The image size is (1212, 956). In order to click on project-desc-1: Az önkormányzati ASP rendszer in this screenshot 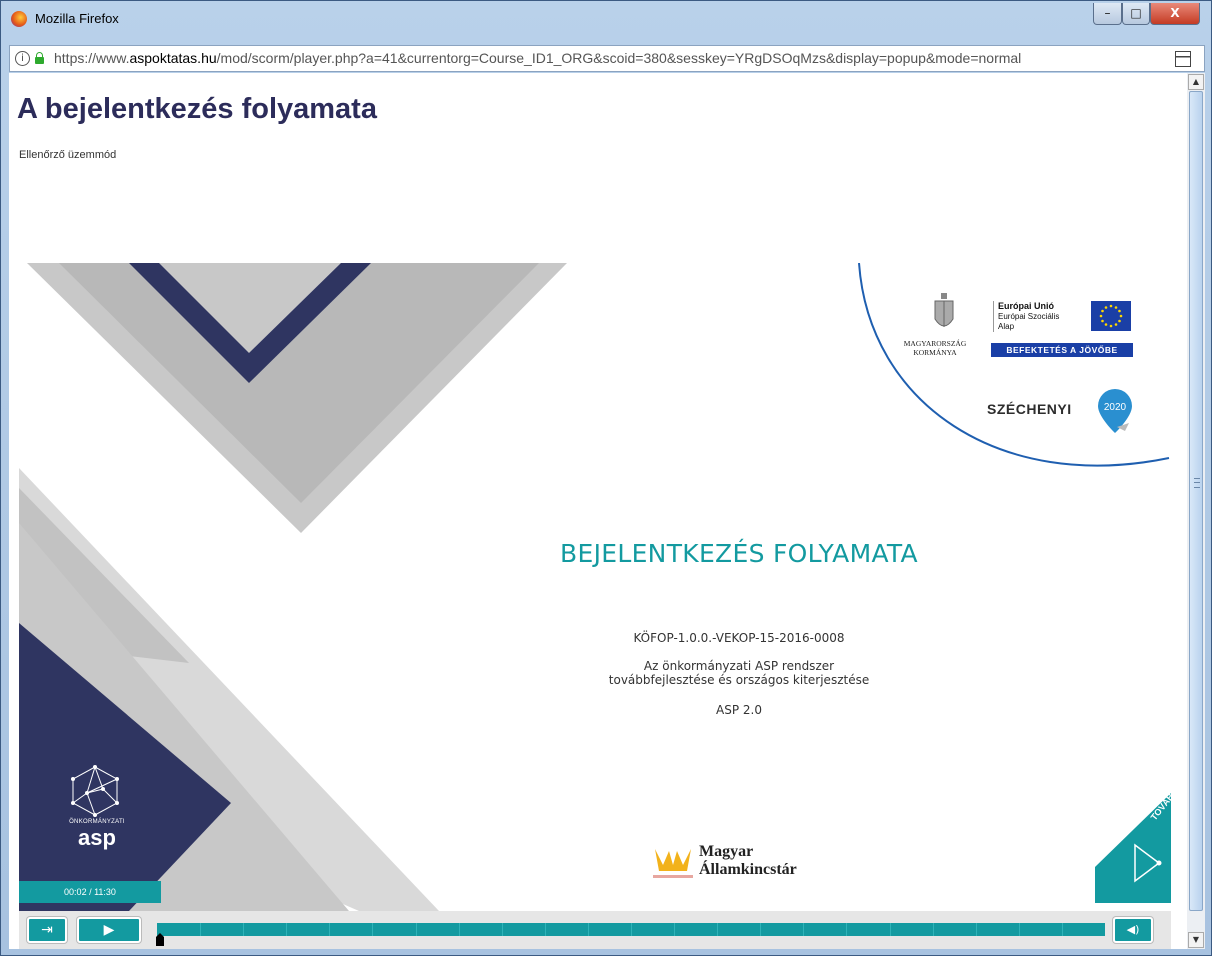, I will do `click(739, 666)`.